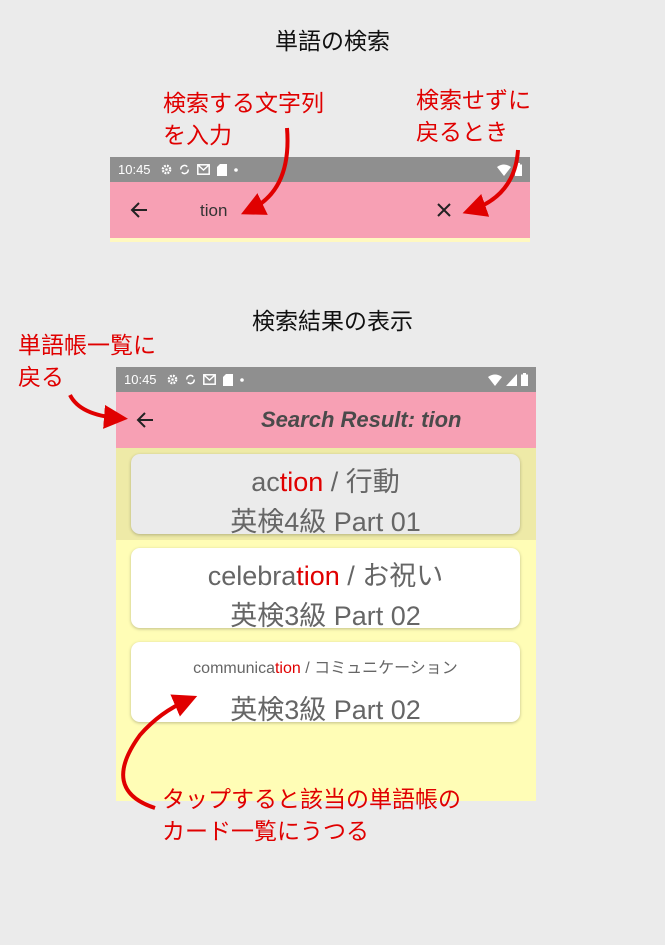  What do you see at coordinates (159, 752) in the screenshot?
I see `arrow-to-result-card` at bounding box center [159, 752].